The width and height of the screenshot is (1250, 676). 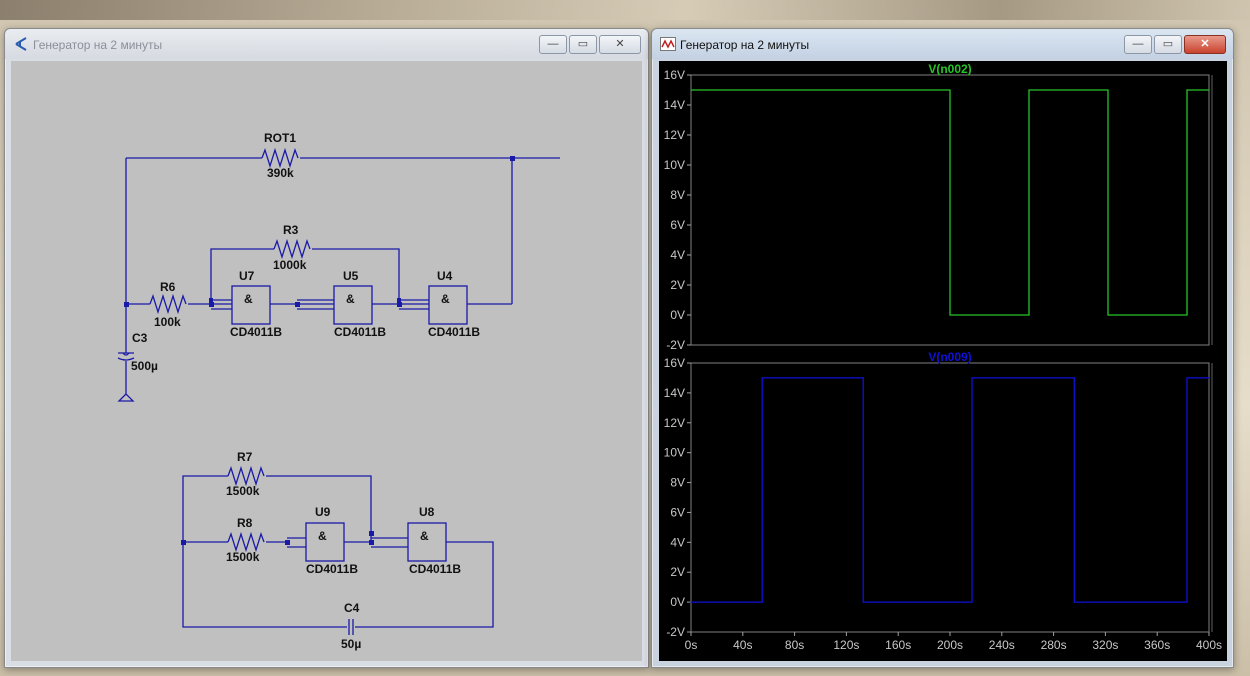 I want to click on r6-resistor, so click(x=168, y=304).